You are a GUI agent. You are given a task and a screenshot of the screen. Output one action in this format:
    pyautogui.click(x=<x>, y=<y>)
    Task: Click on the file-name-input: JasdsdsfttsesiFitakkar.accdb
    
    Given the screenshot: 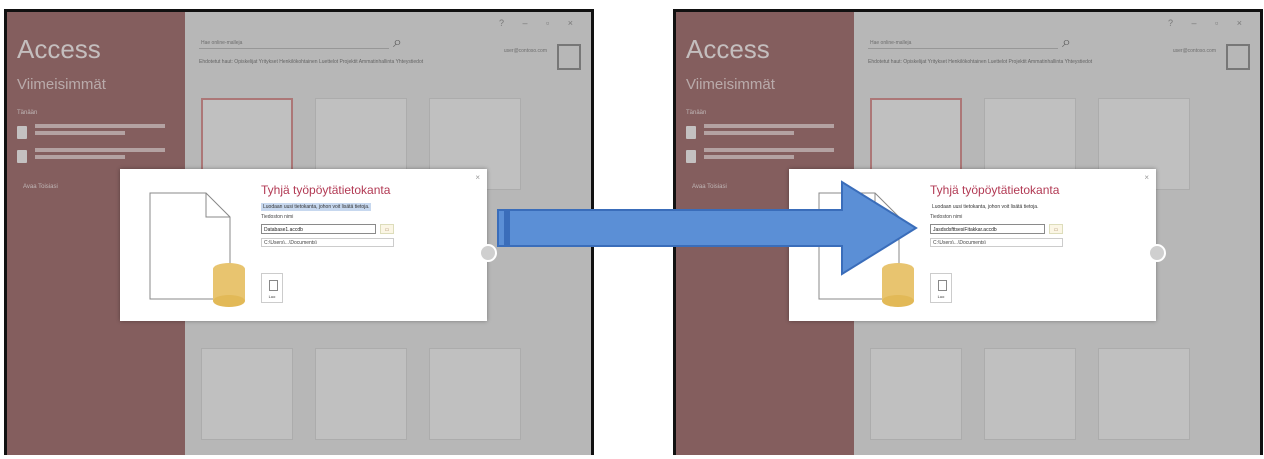 What is the action you would take?
    pyautogui.click(x=987, y=229)
    